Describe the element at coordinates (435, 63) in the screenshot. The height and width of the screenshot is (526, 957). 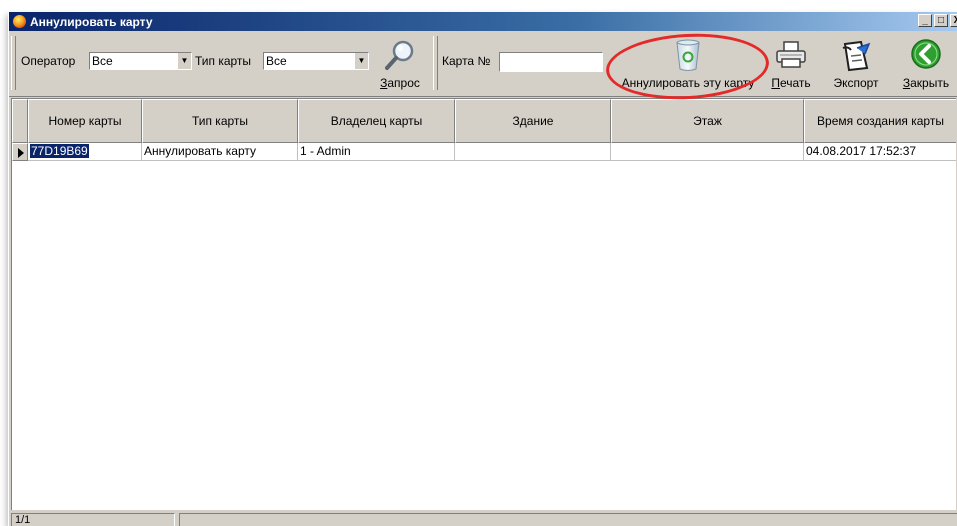
I see `toolbar-separator` at that location.